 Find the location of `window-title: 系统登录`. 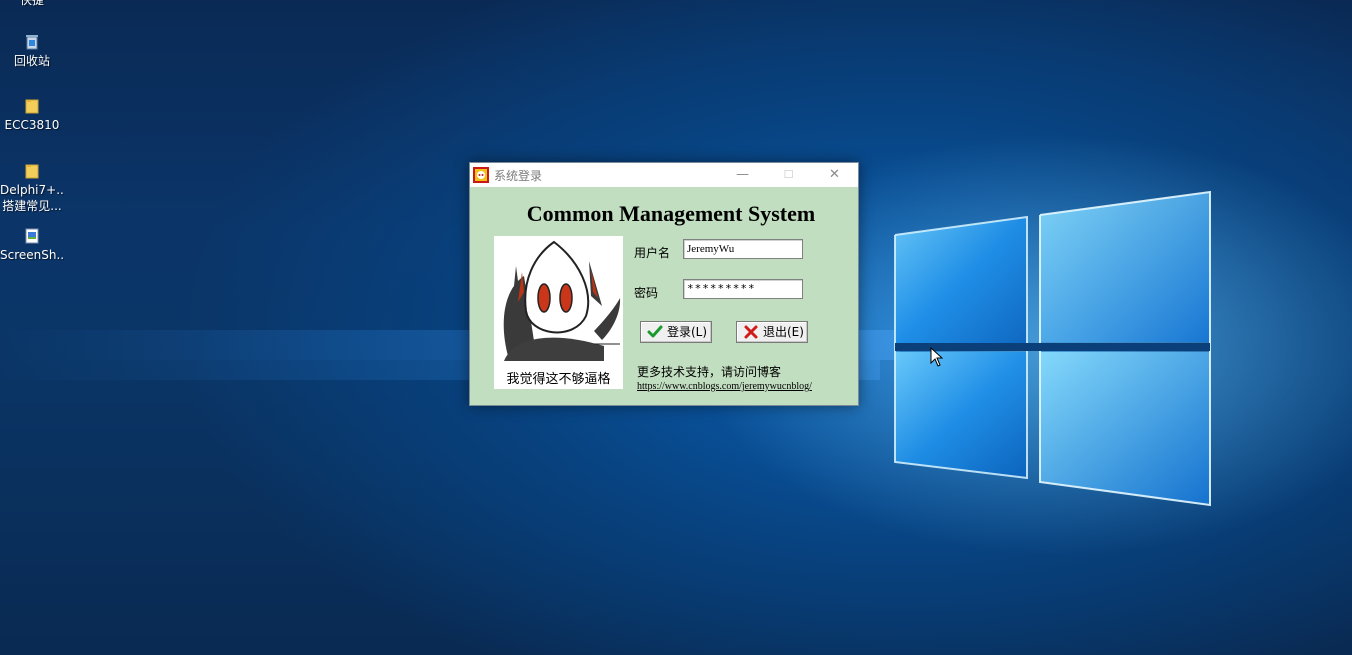

window-title: 系统登录 is located at coordinates (518, 176).